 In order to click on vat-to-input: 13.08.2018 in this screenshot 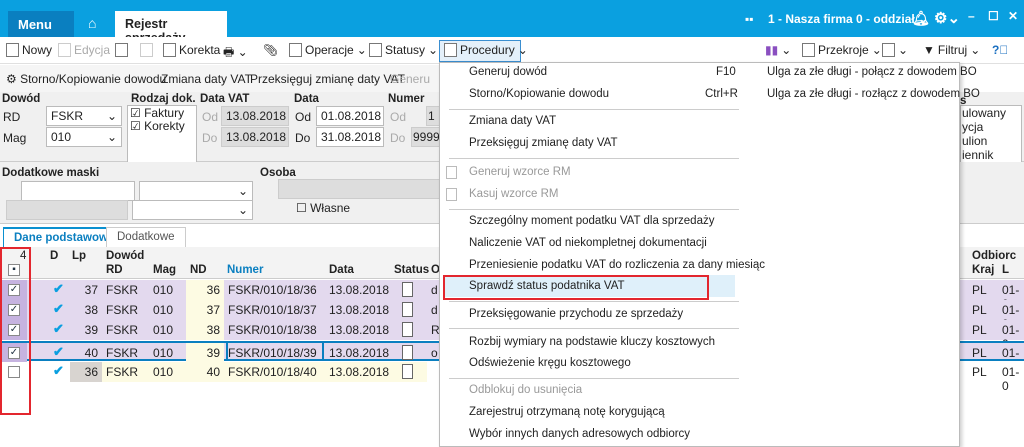, I will do `click(255, 137)`.